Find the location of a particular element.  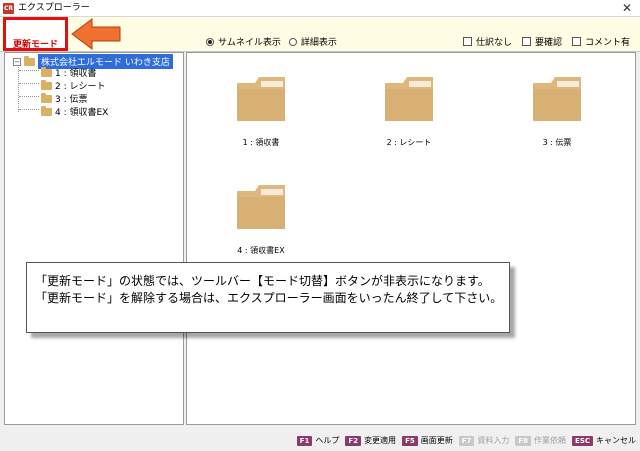

folder-tile-receipts-ex: 4 : 領収書EX is located at coordinates (261, 215).